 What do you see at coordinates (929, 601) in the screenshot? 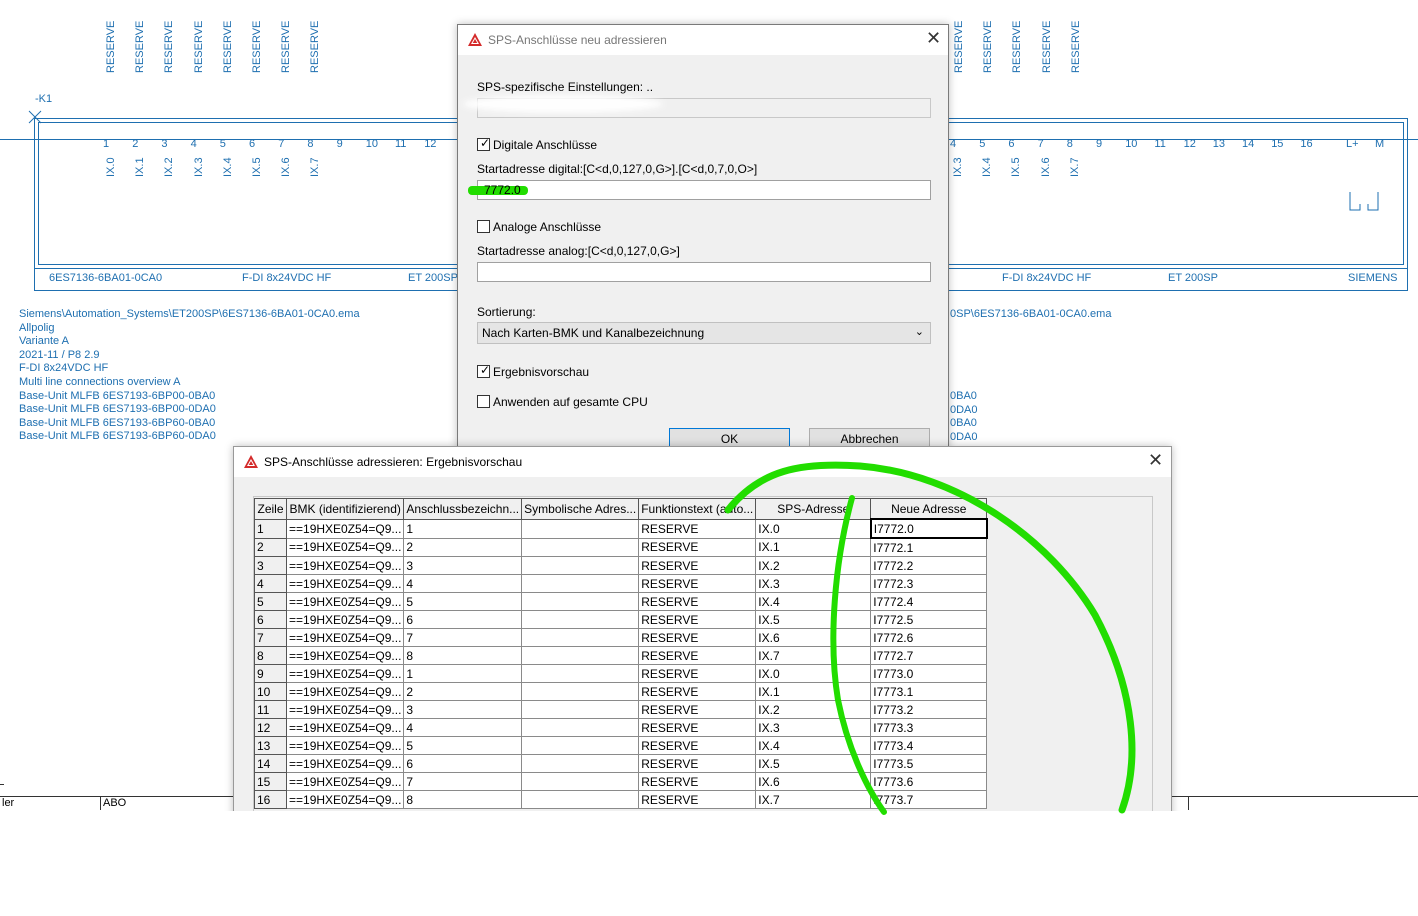
I see `table-cell: I7772.4` at bounding box center [929, 601].